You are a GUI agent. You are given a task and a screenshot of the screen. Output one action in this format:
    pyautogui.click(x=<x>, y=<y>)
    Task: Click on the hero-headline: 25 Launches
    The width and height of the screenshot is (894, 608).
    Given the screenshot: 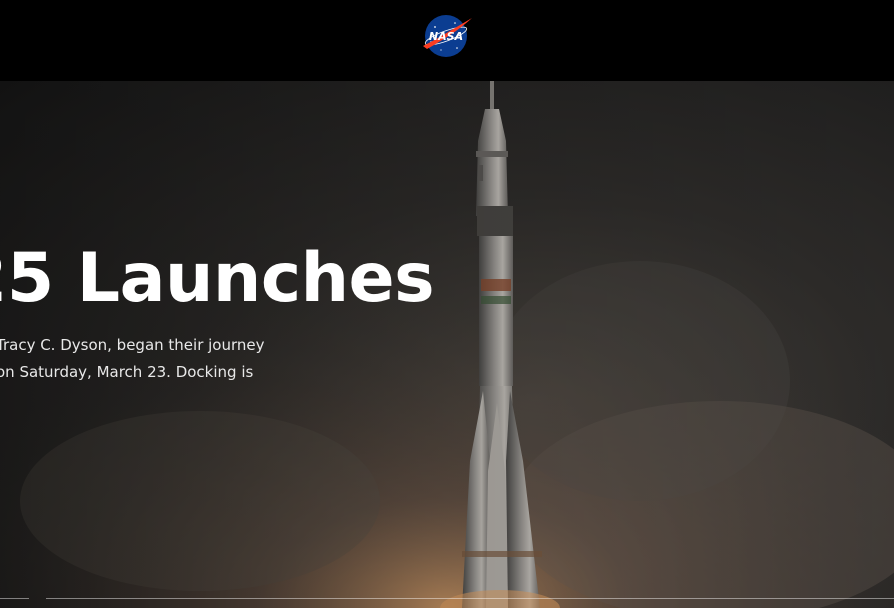 What is the action you would take?
    pyautogui.click(x=217, y=279)
    